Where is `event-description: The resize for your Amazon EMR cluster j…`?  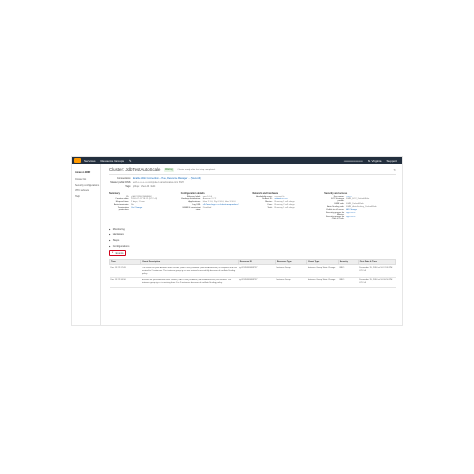
event-description: The resize for your Amazon EMR cluster j… is located at coordinates (189, 271).